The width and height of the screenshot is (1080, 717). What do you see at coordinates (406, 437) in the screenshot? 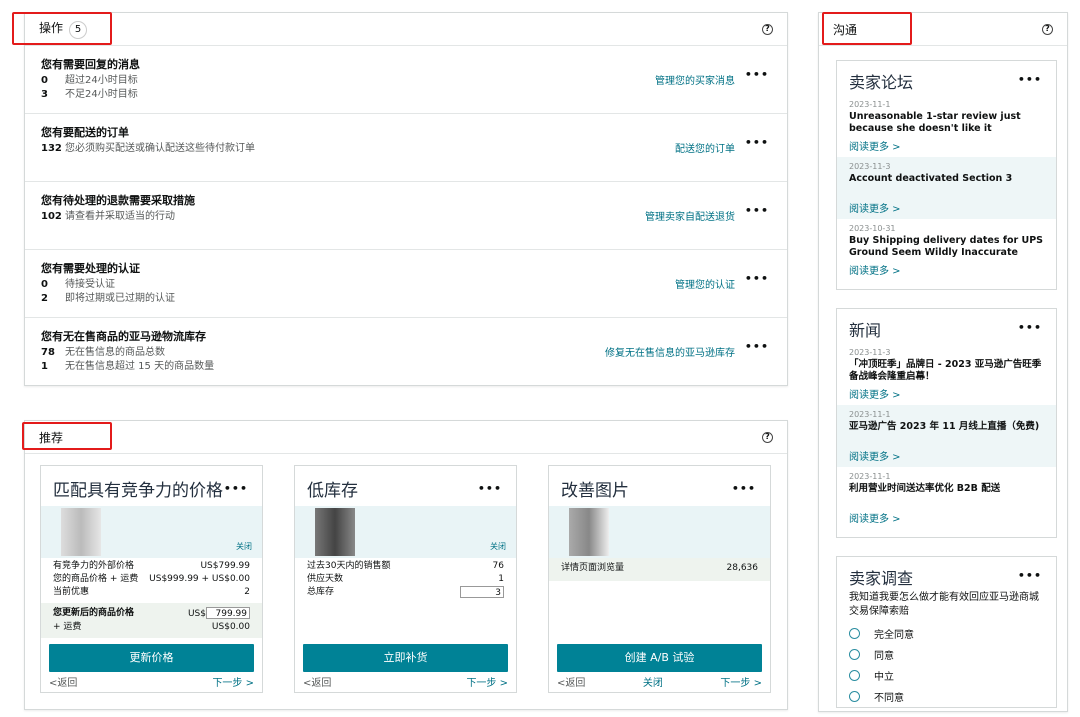
I see `recommend-header: 推荐 ?` at bounding box center [406, 437].